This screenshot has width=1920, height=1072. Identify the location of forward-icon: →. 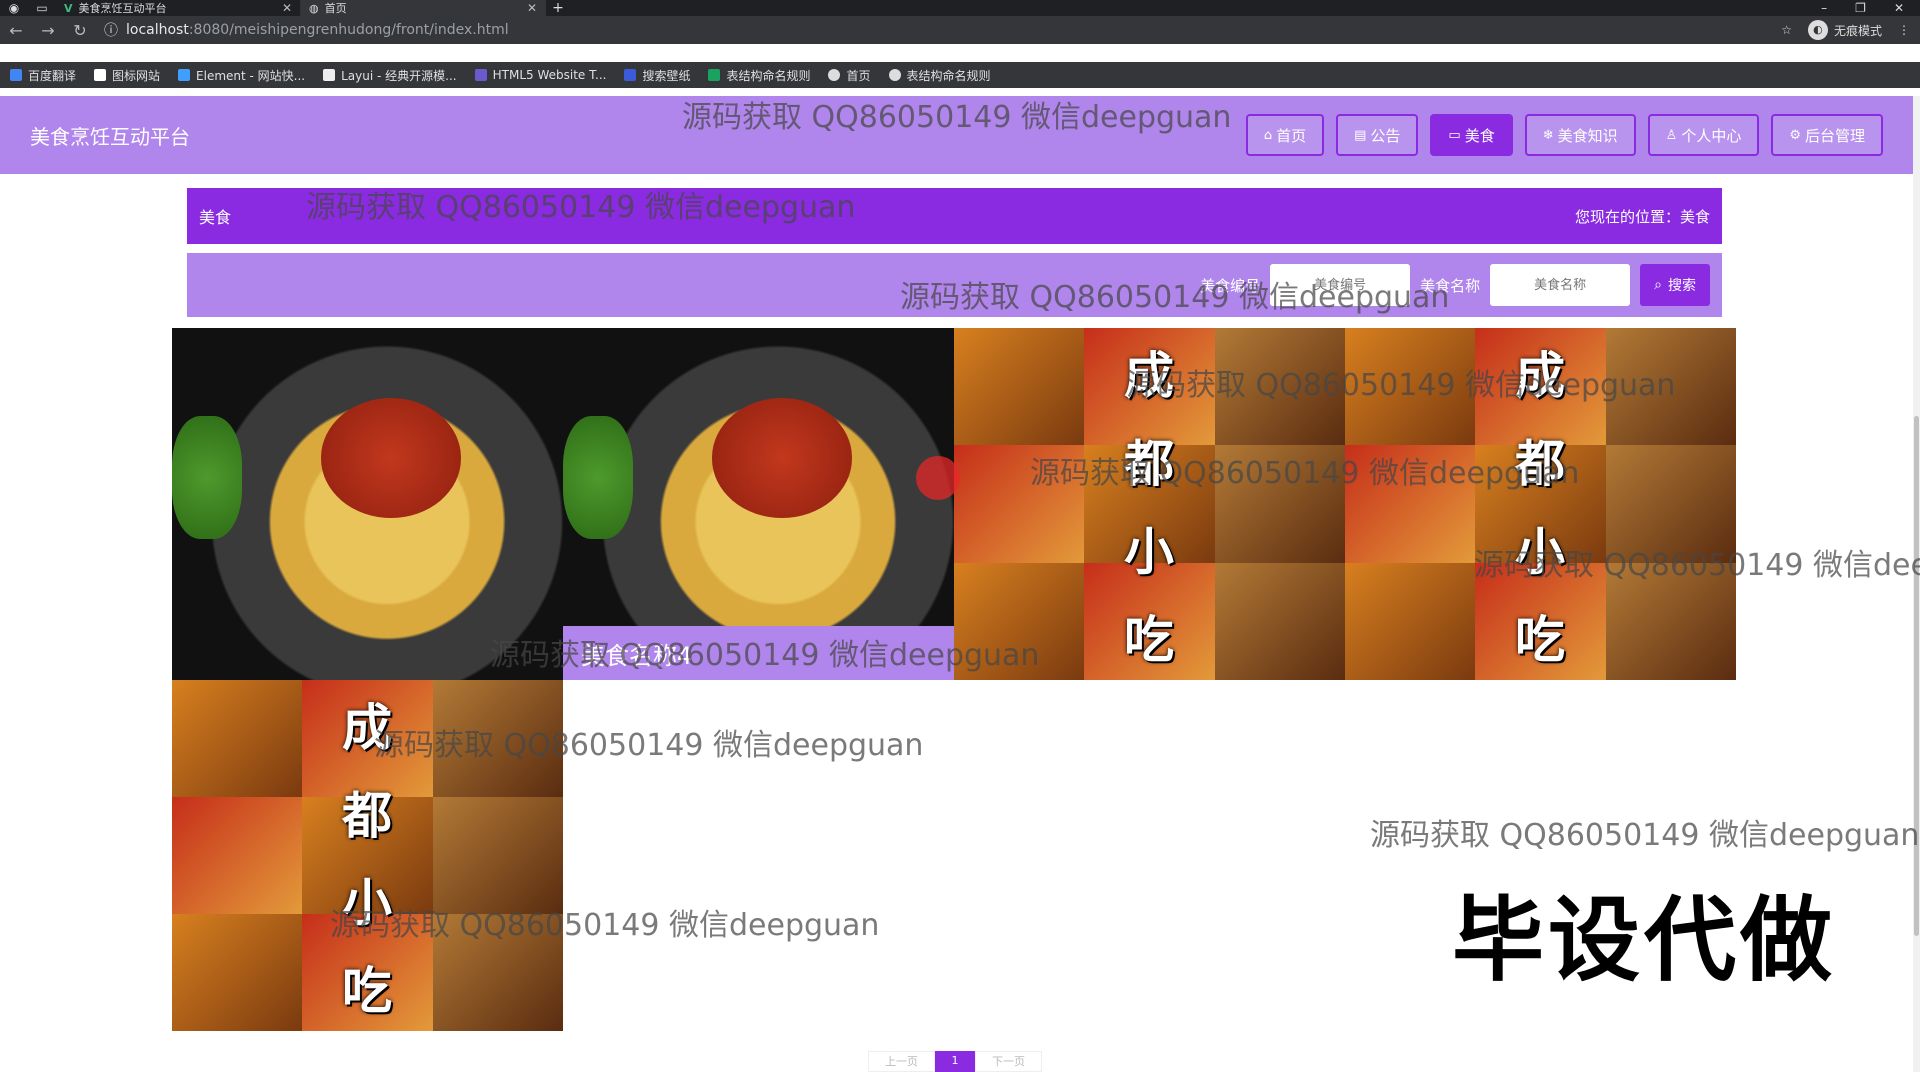
(48, 30).